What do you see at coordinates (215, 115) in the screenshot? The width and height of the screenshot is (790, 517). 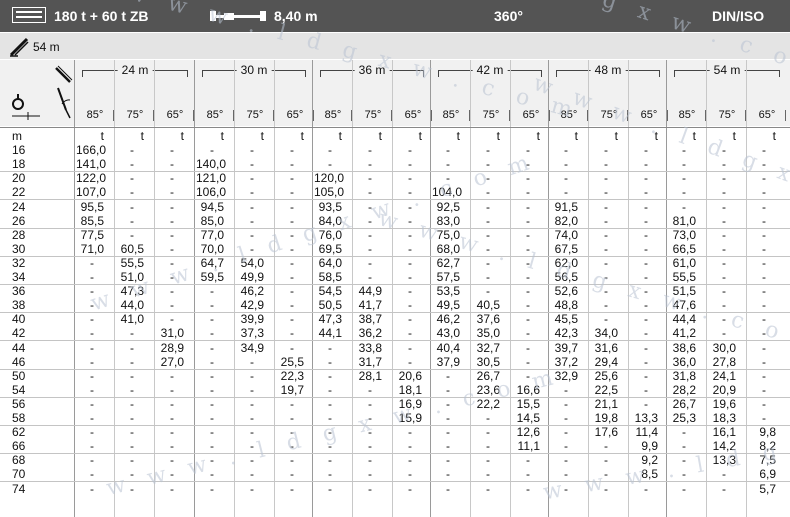 I see `angle-header: 85°` at bounding box center [215, 115].